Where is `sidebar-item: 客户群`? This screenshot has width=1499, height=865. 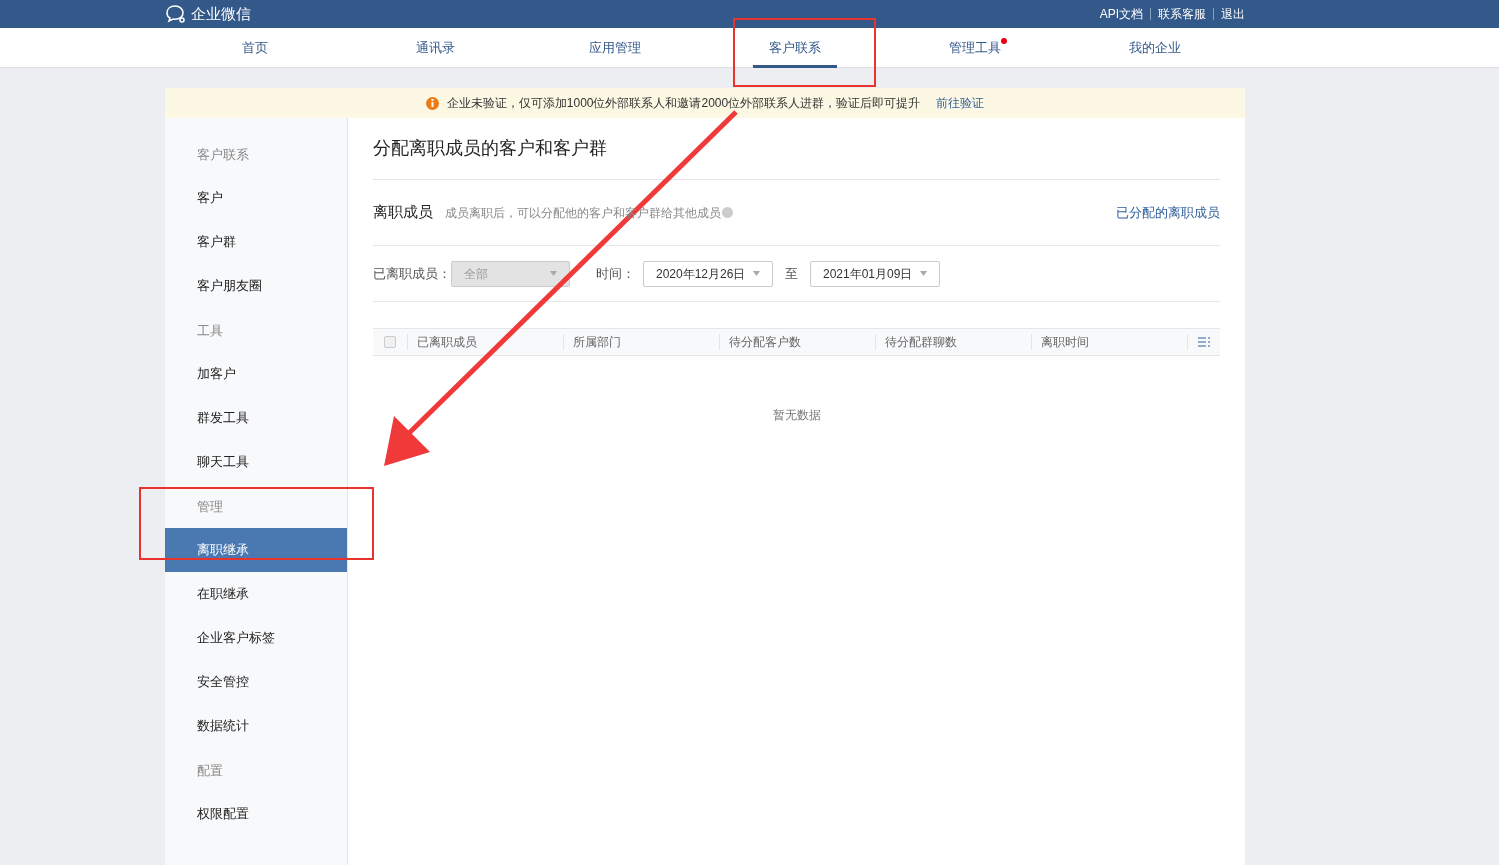 sidebar-item: 客户群 is located at coordinates (256, 242).